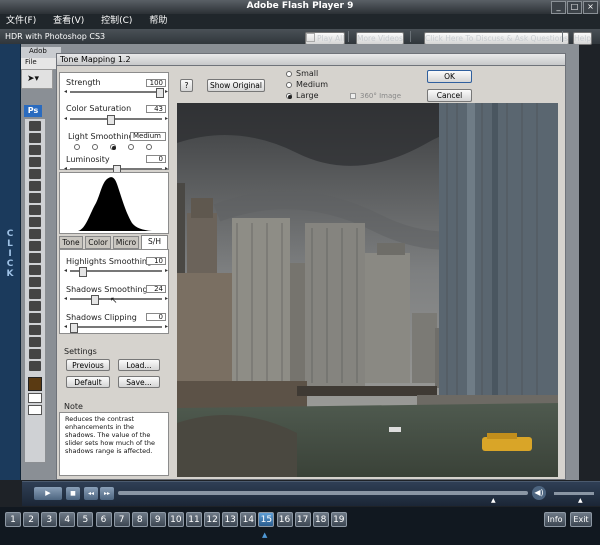 The height and width of the screenshot is (545, 600). I want to click on color-saturation-slider: ◂ ▸, so click(116, 120).